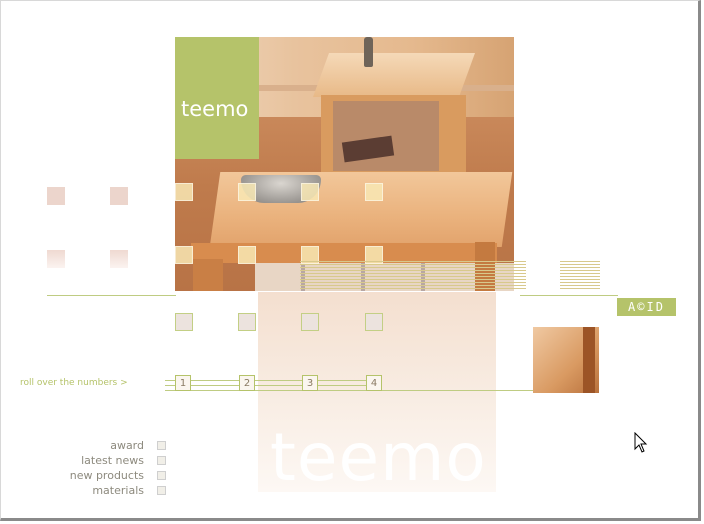 The width and height of the screenshot is (704, 524). I want to click on number-button-1: 1, so click(183, 383).